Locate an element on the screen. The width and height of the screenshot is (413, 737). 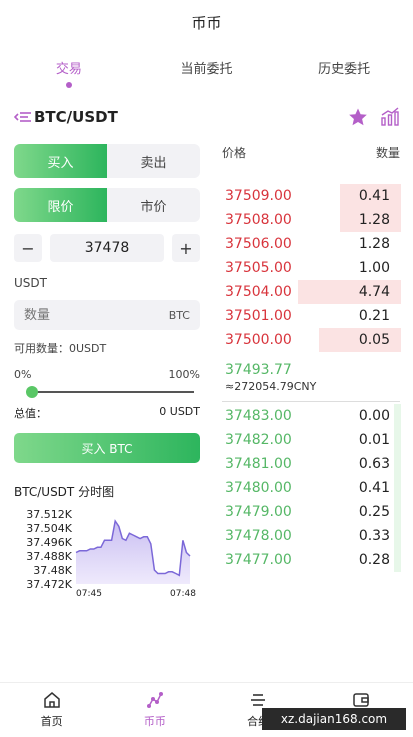
price-input: 37478 is located at coordinates (107, 248).